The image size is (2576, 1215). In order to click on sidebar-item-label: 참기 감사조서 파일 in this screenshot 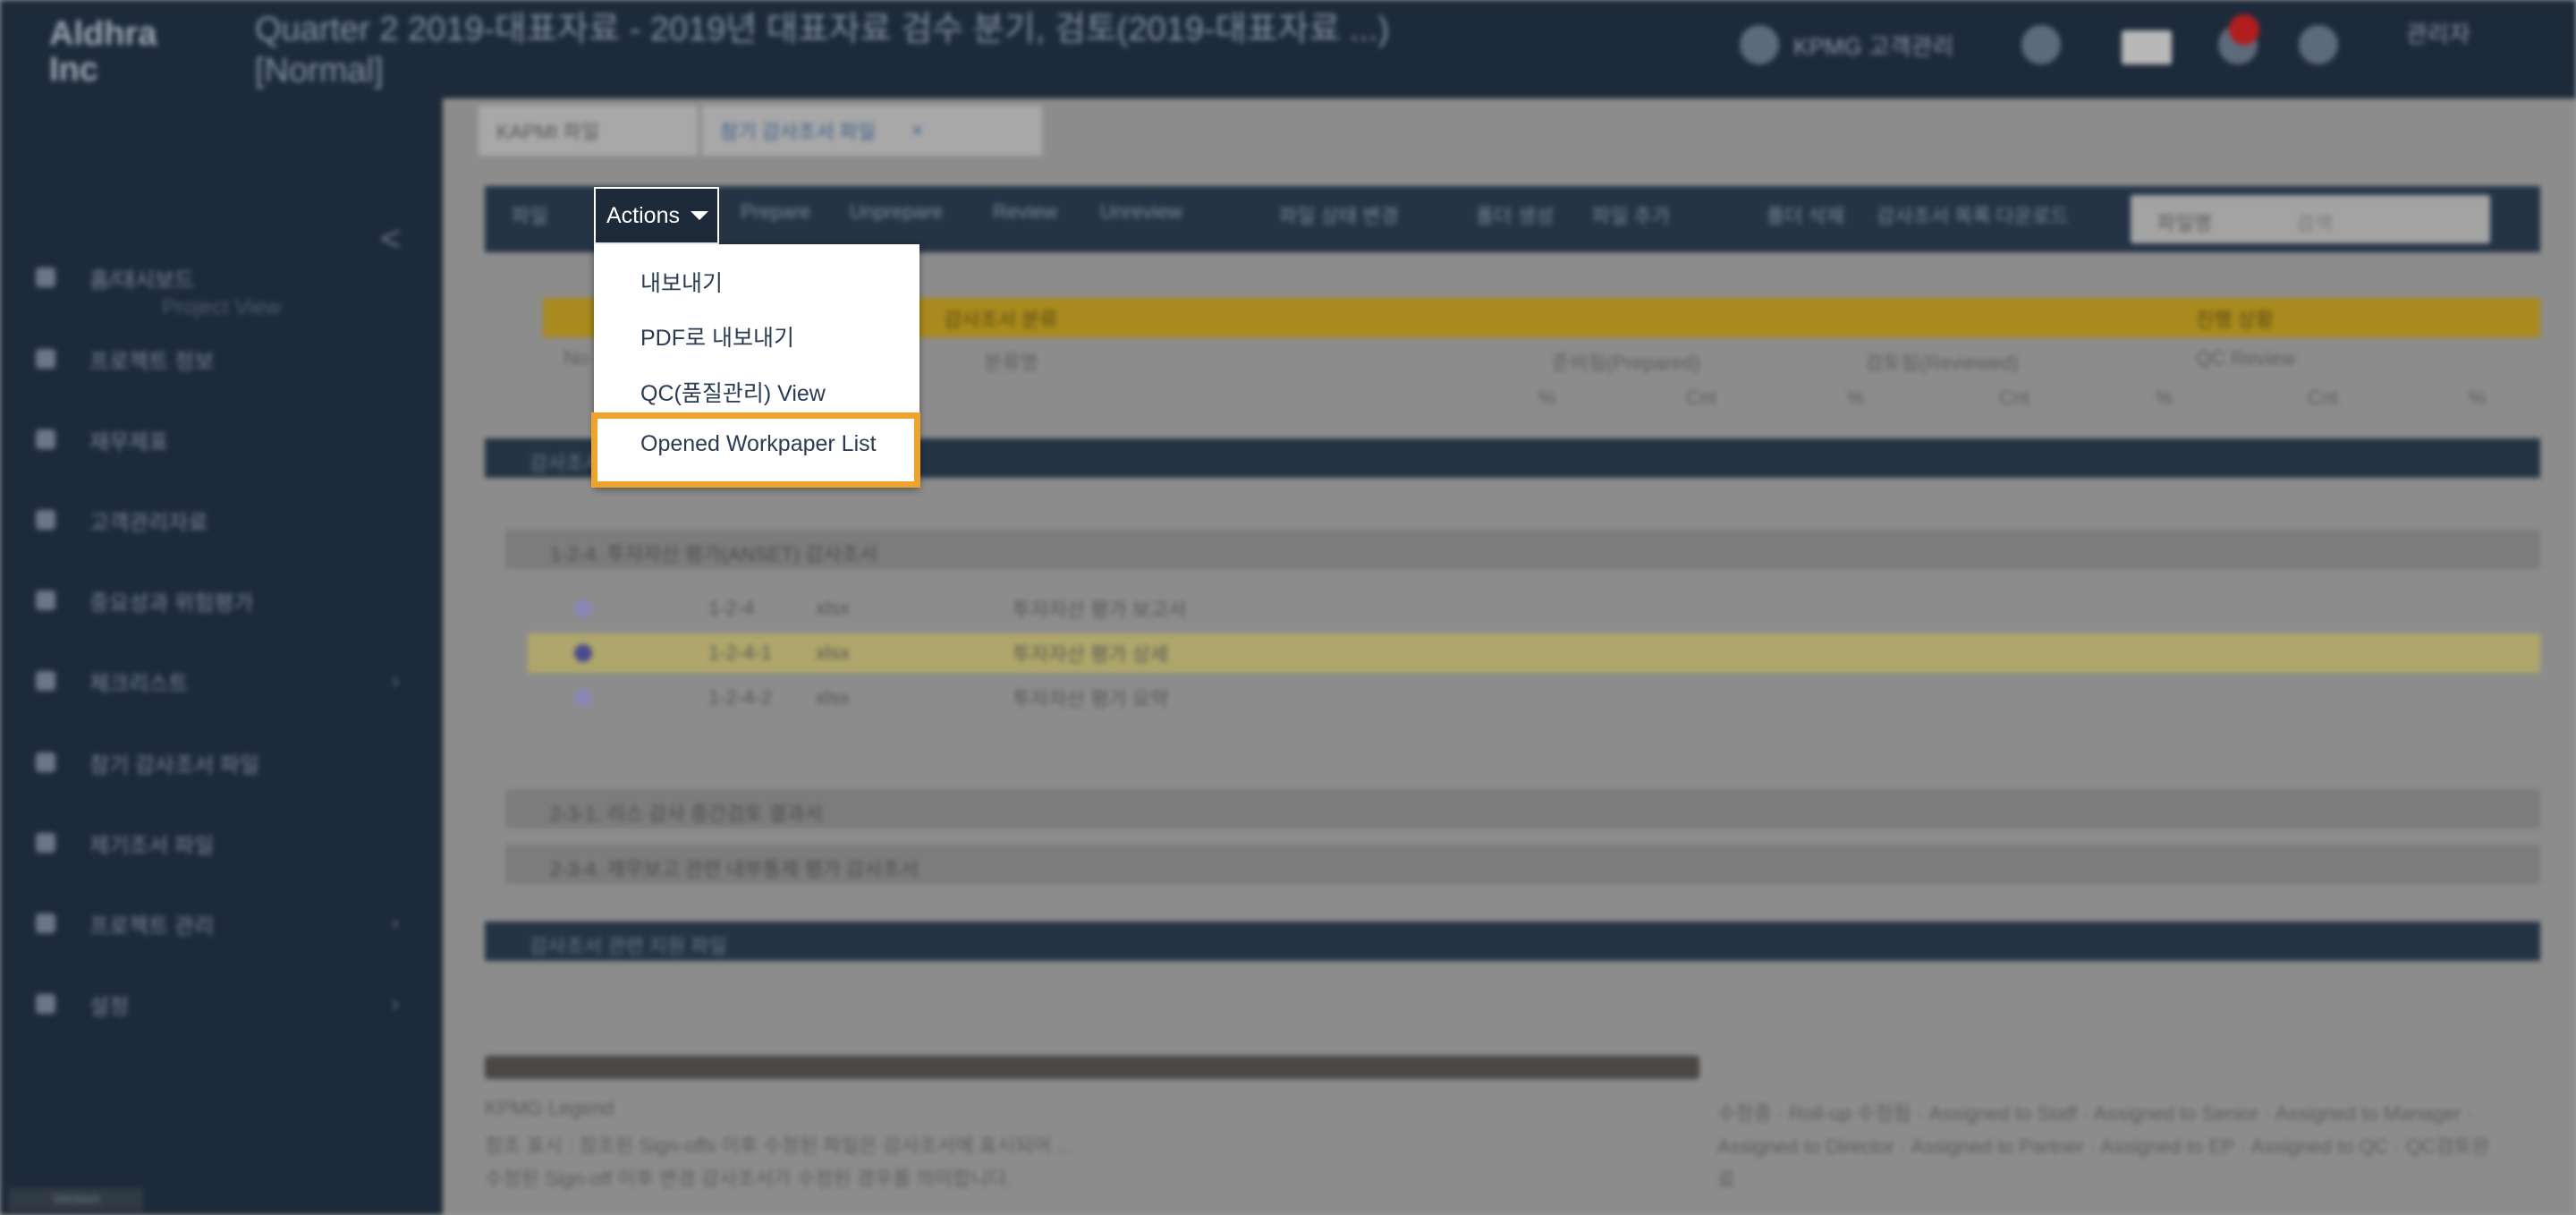, I will do `click(174, 765)`.